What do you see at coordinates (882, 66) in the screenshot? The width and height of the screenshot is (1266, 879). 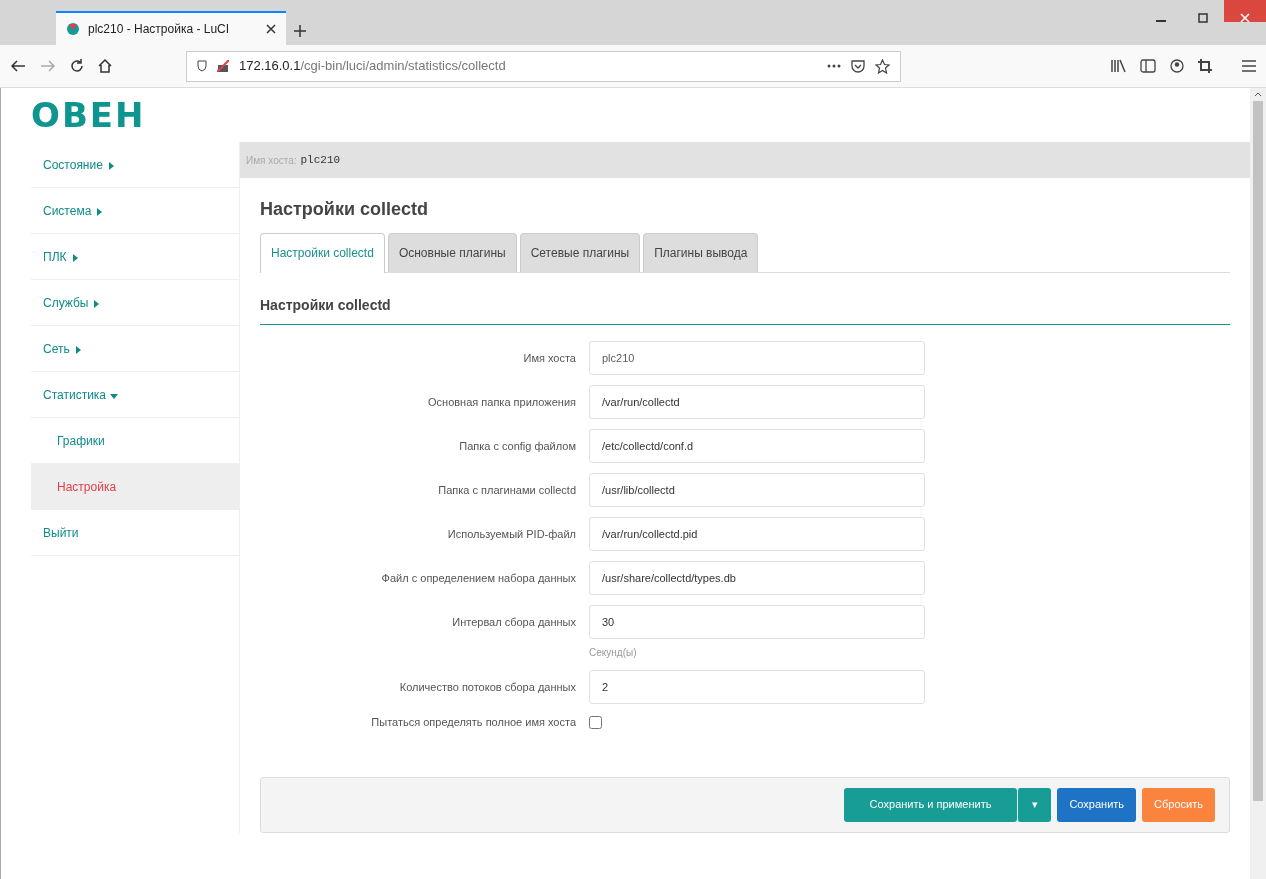 I see `star-icon` at bounding box center [882, 66].